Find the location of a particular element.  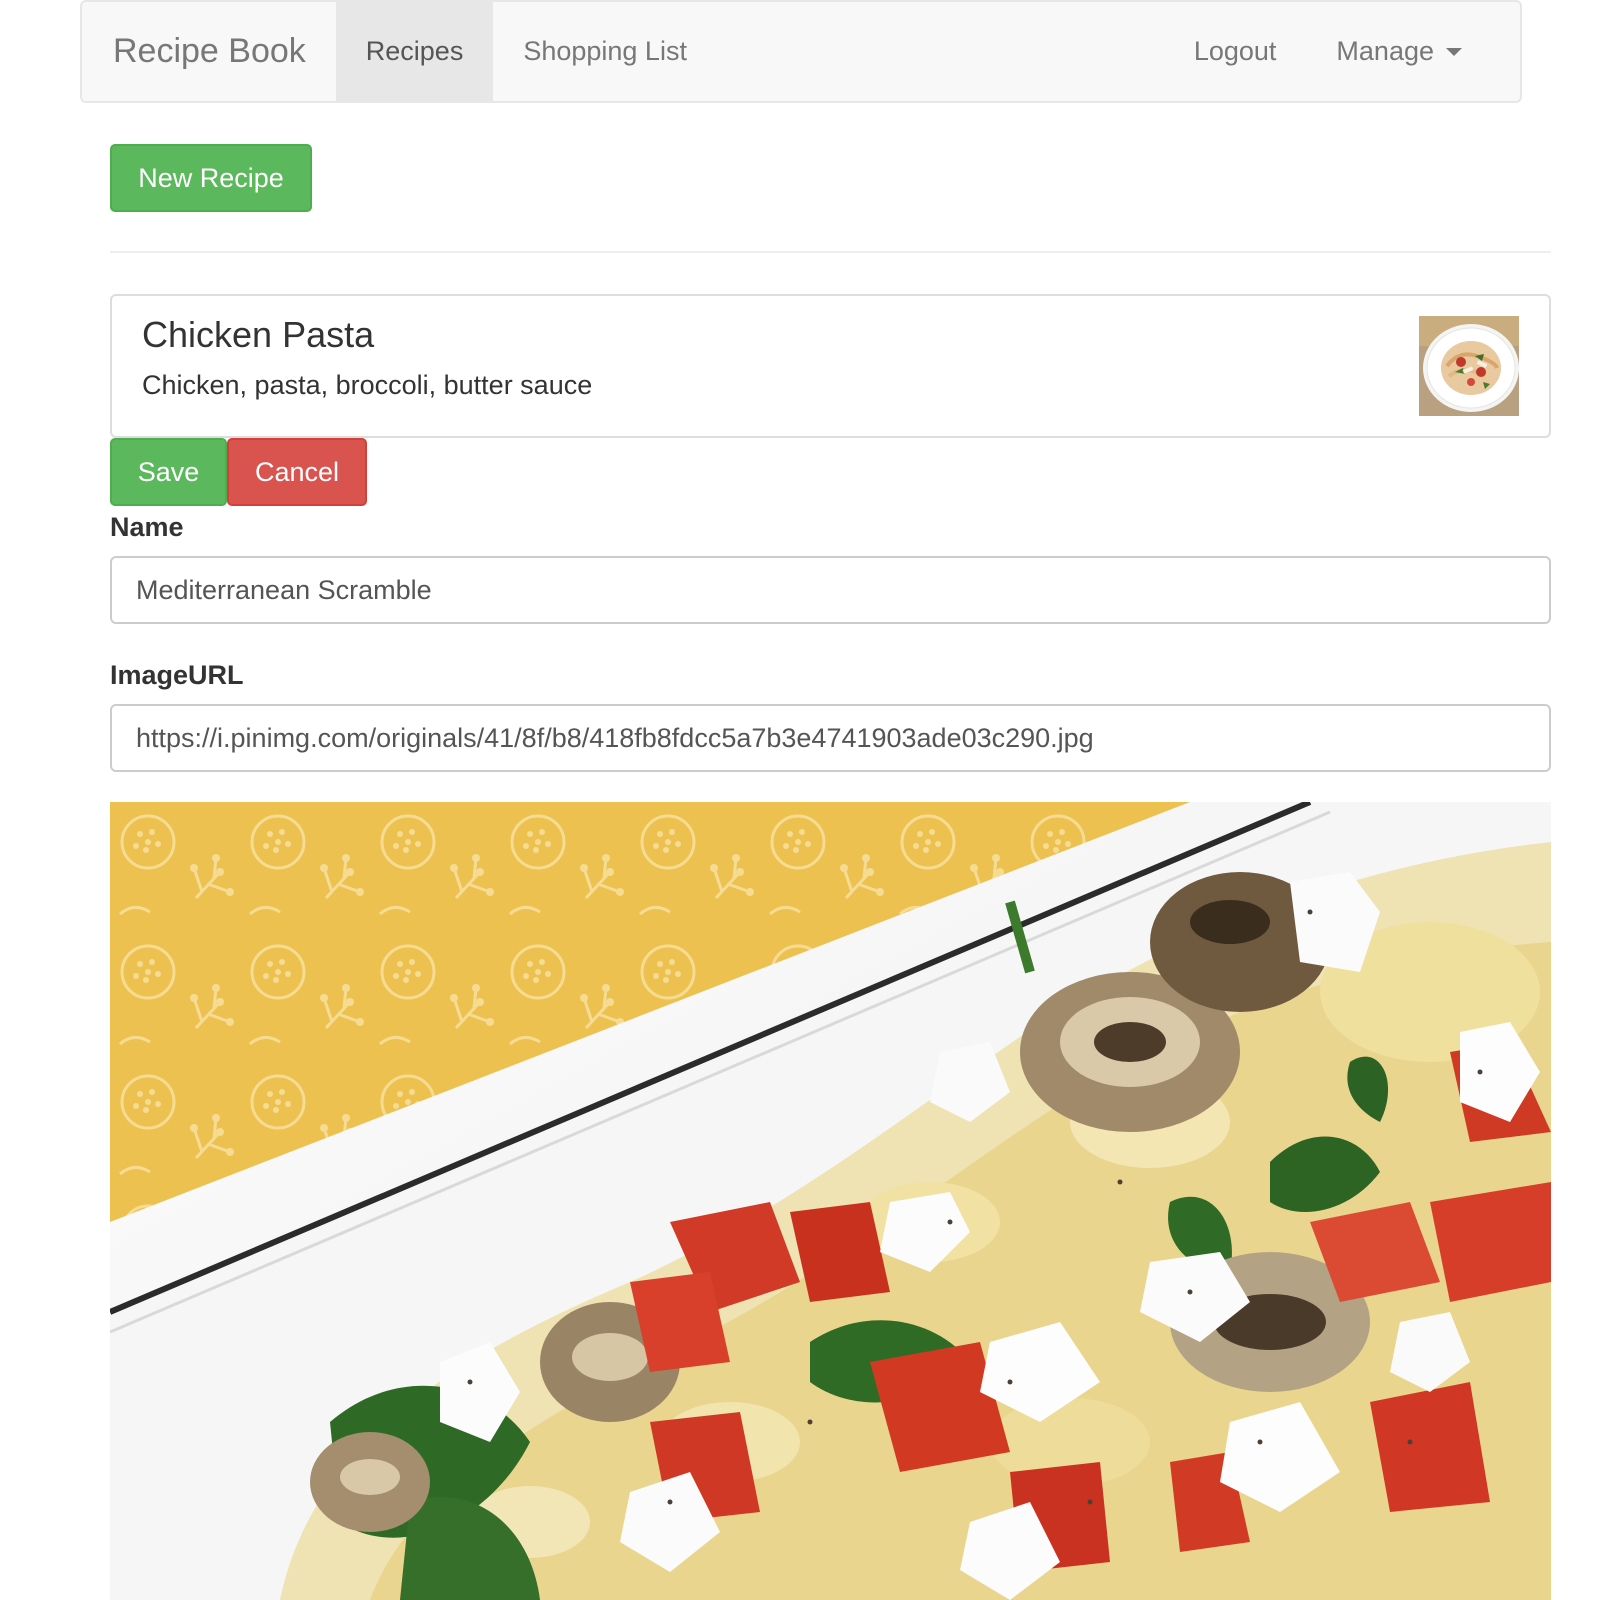

recipe-item-name: Chicken Pasta is located at coordinates (258, 334).